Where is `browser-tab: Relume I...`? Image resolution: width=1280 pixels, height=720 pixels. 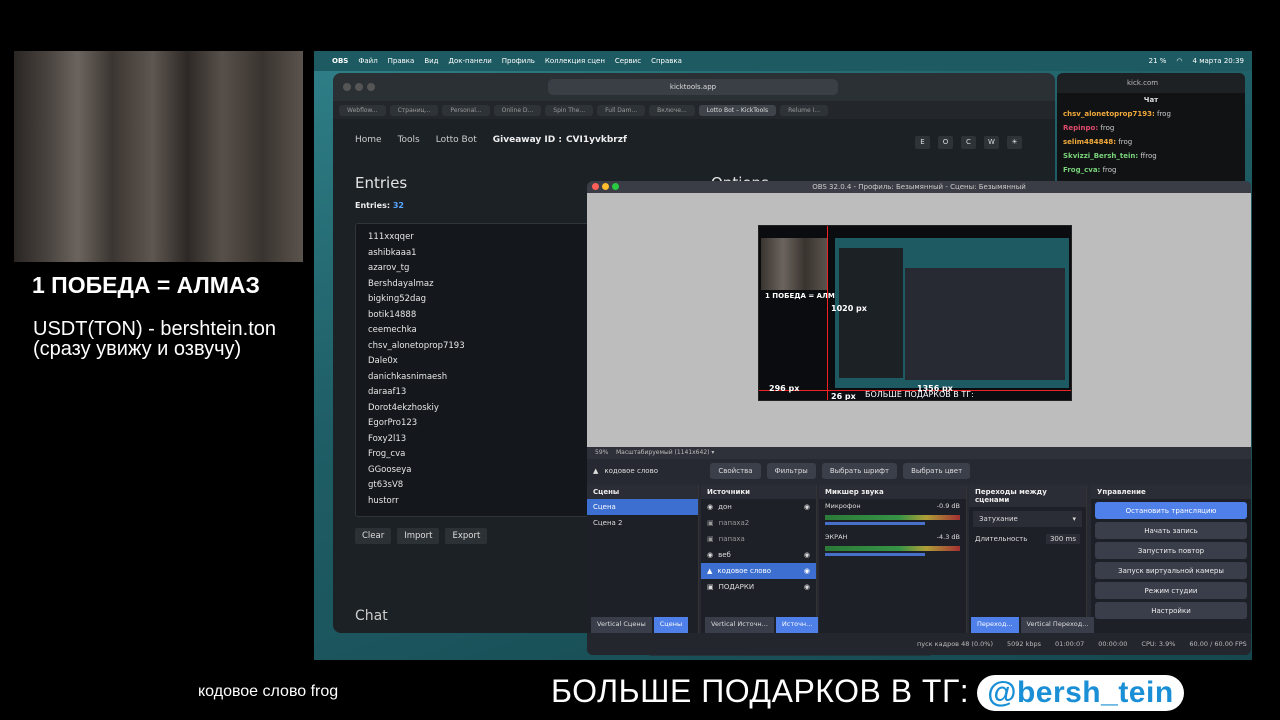 browser-tab: Relume I... is located at coordinates (804, 110).